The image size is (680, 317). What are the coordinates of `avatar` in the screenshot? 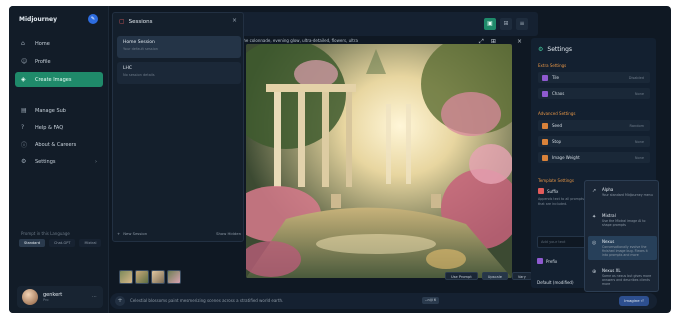 It's located at (30, 297).